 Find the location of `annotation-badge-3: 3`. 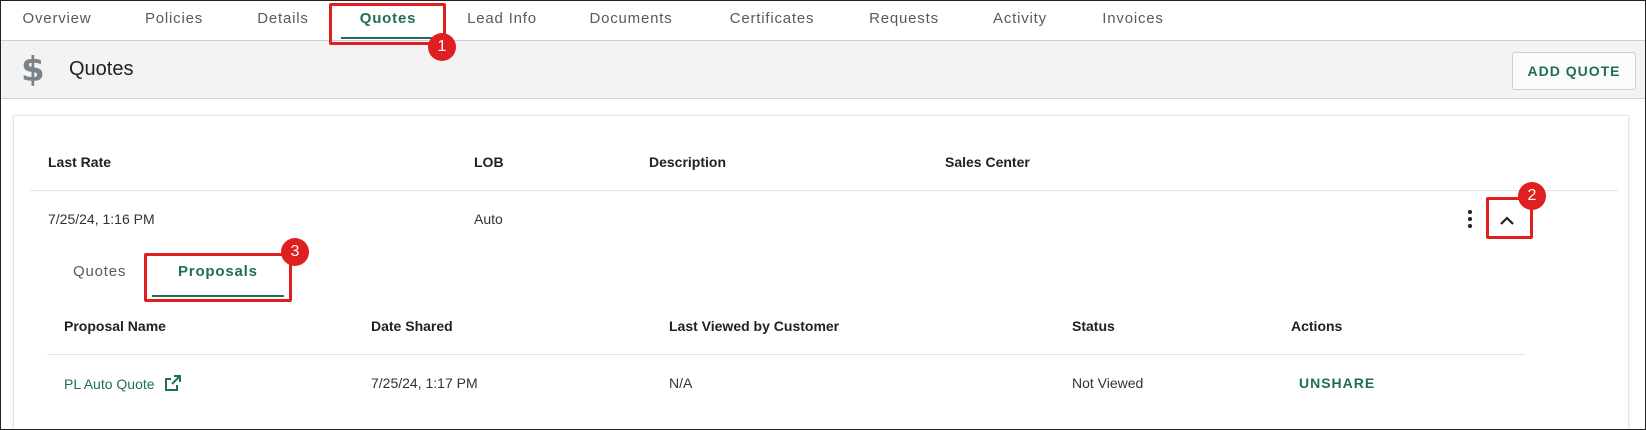

annotation-badge-3: 3 is located at coordinates (295, 252).